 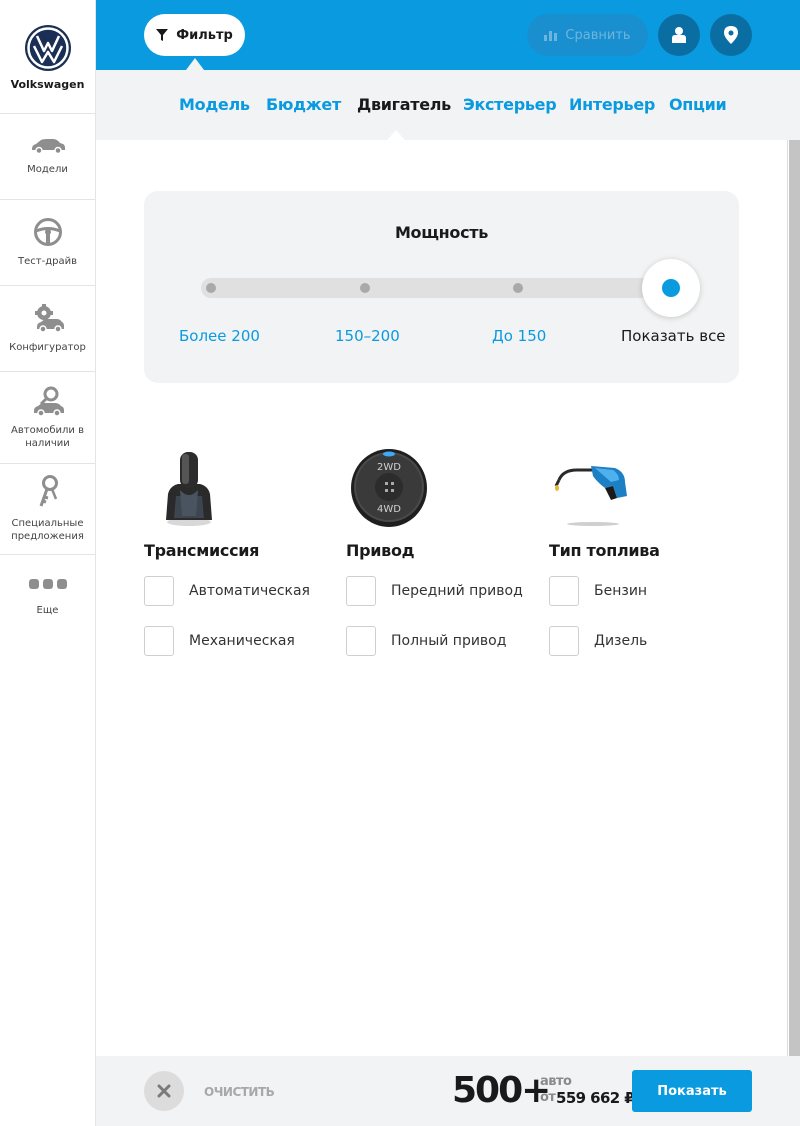 I want to click on sidebar-item-configurator: Конфигуратор, so click(x=47, y=329).